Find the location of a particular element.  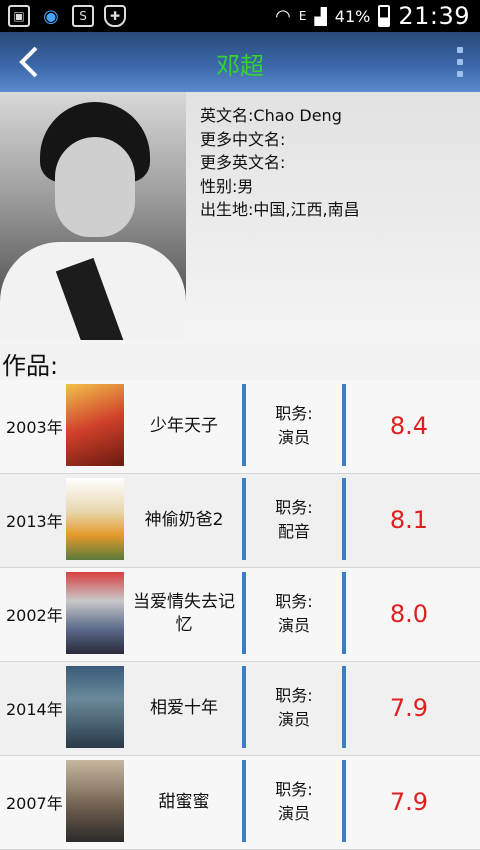

work-role: 职务: 配音 is located at coordinates (294, 519).